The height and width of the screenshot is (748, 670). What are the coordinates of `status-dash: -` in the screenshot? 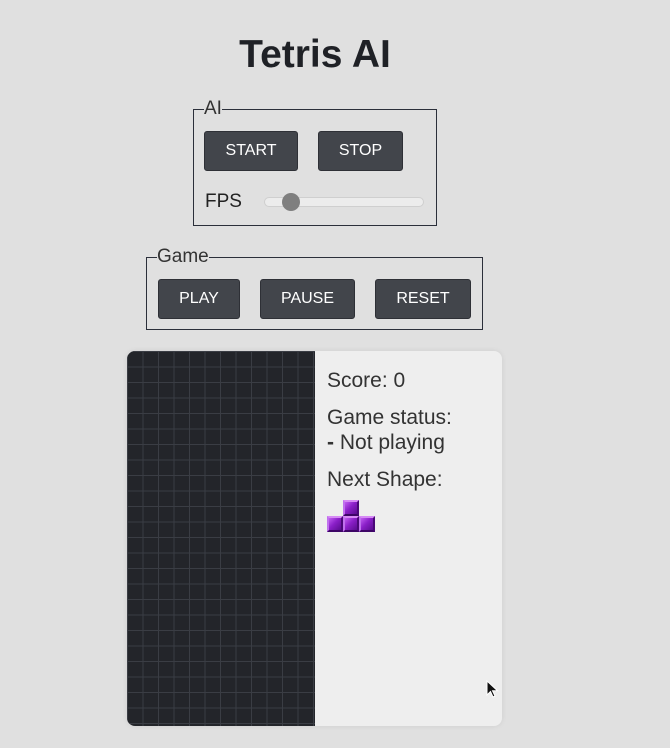 It's located at (330, 442).